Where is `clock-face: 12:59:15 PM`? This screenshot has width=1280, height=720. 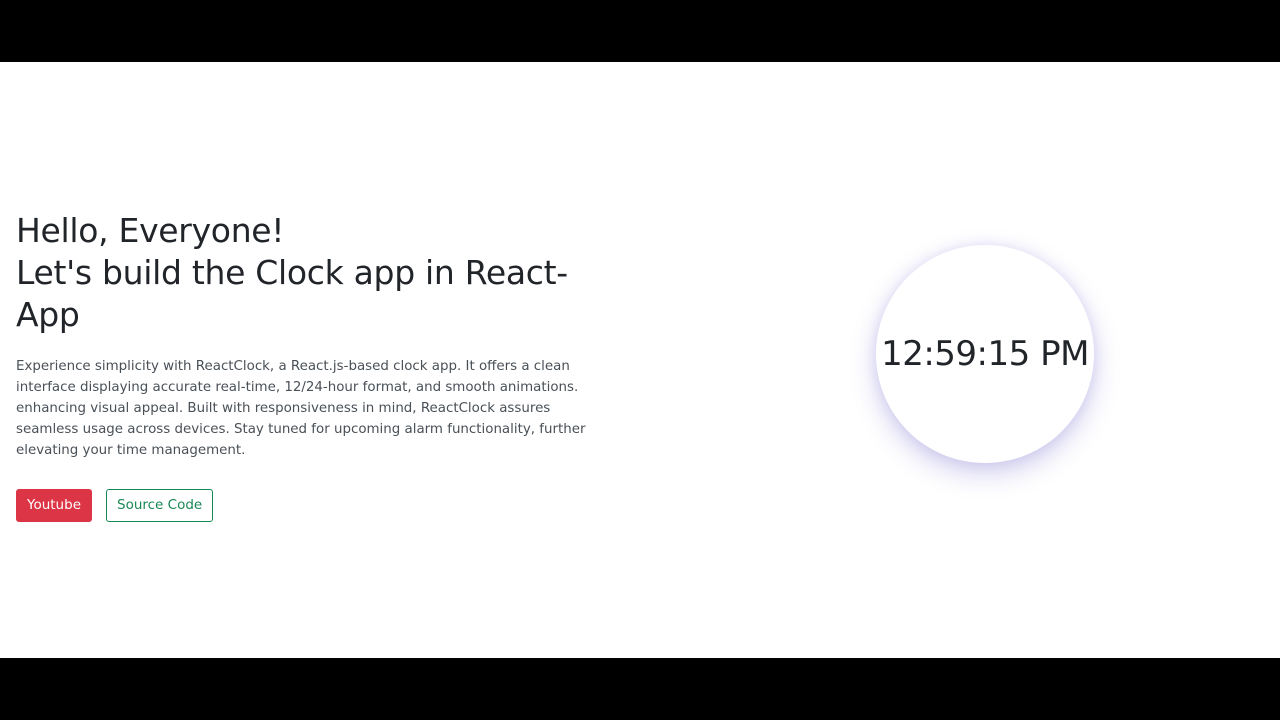 clock-face: 12:59:15 PM is located at coordinates (985, 354).